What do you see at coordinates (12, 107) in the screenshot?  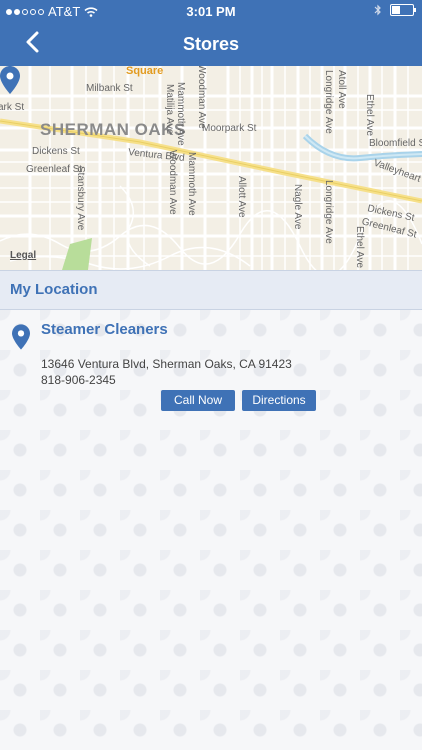 I see `map-label-park: ark St` at bounding box center [12, 107].